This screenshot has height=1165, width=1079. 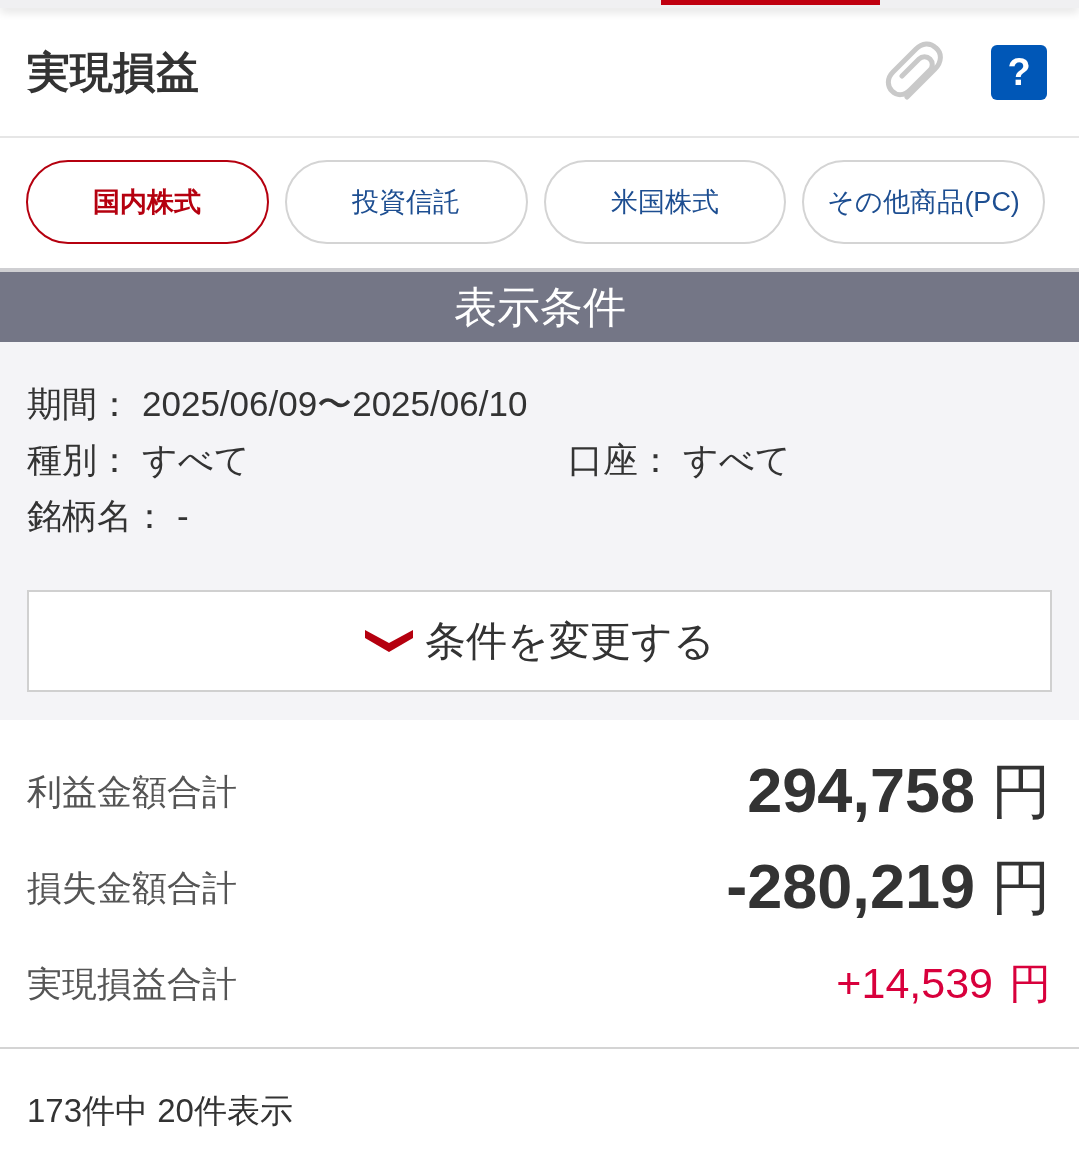 What do you see at coordinates (132, 791) in the screenshot?
I see `total-label: 利益金額合計` at bounding box center [132, 791].